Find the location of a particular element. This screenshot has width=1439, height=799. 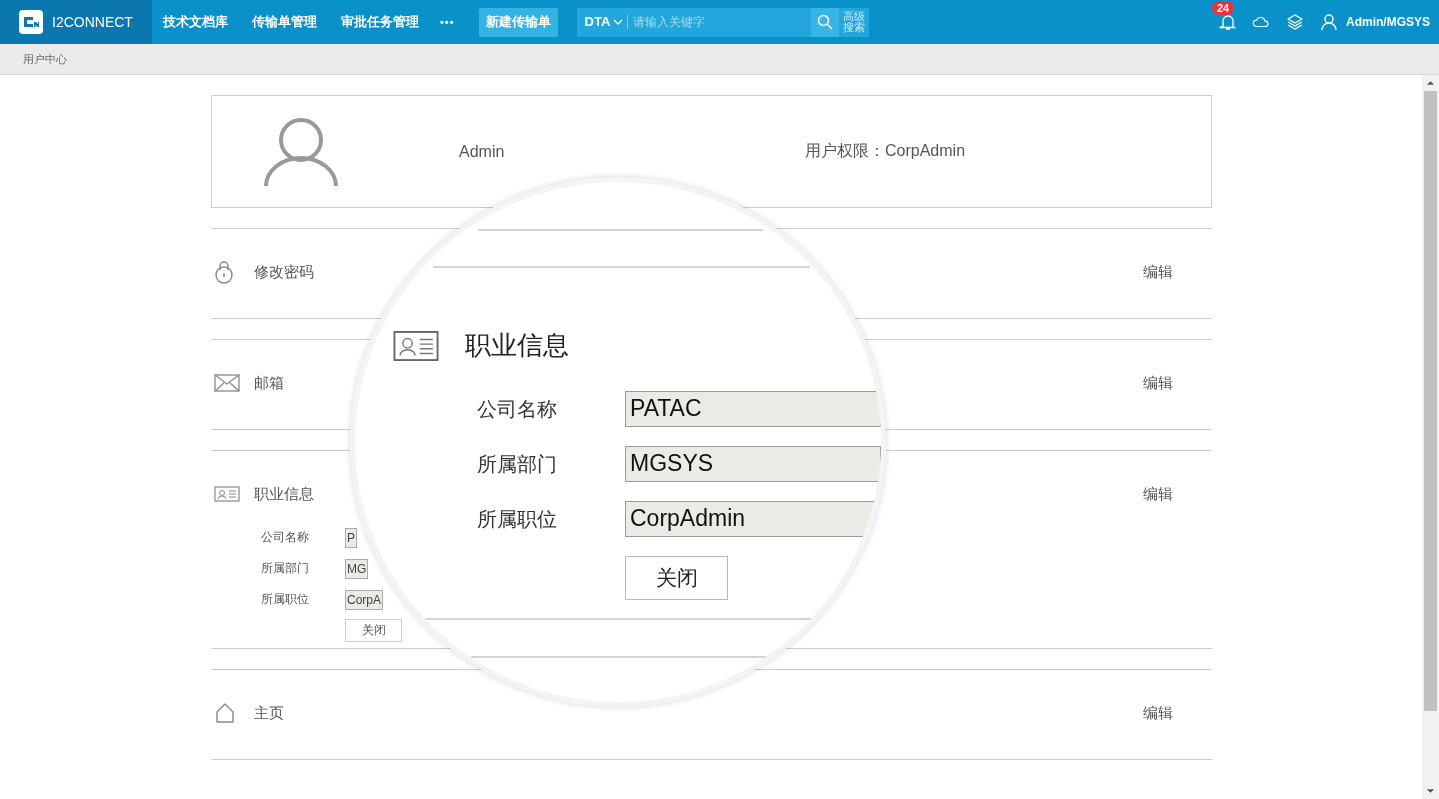

breadcrumb: 用户中心 is located at coordinates (45, 59).